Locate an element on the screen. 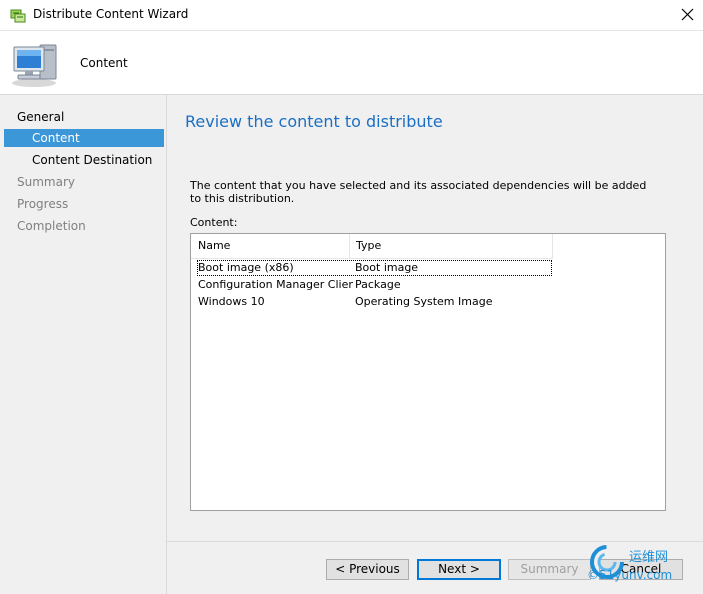  list-header: Name Type is located at coordinates (372, 246).